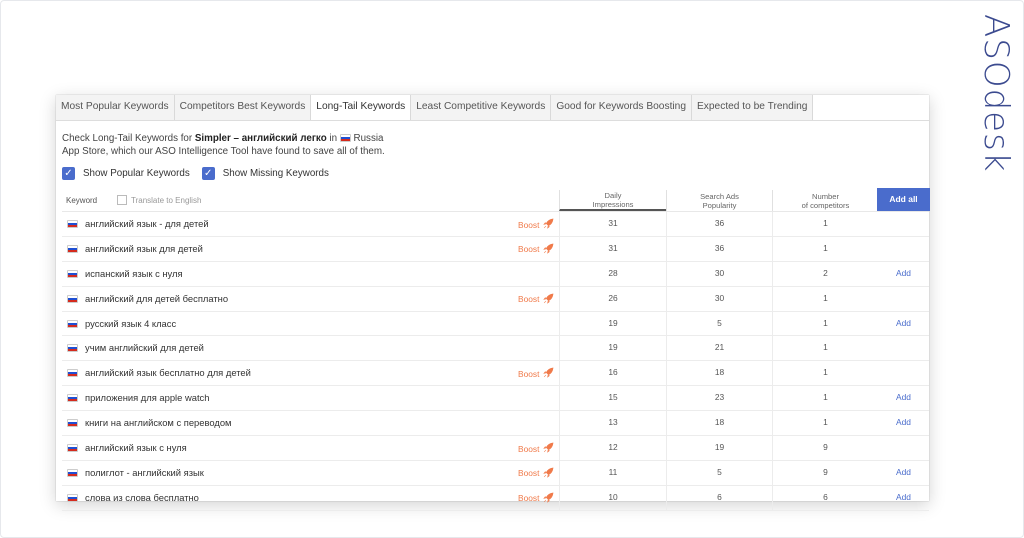 This screenshot has width=1024, height=538. I want to click on search-ads-cell: 36, so click(719, 224).